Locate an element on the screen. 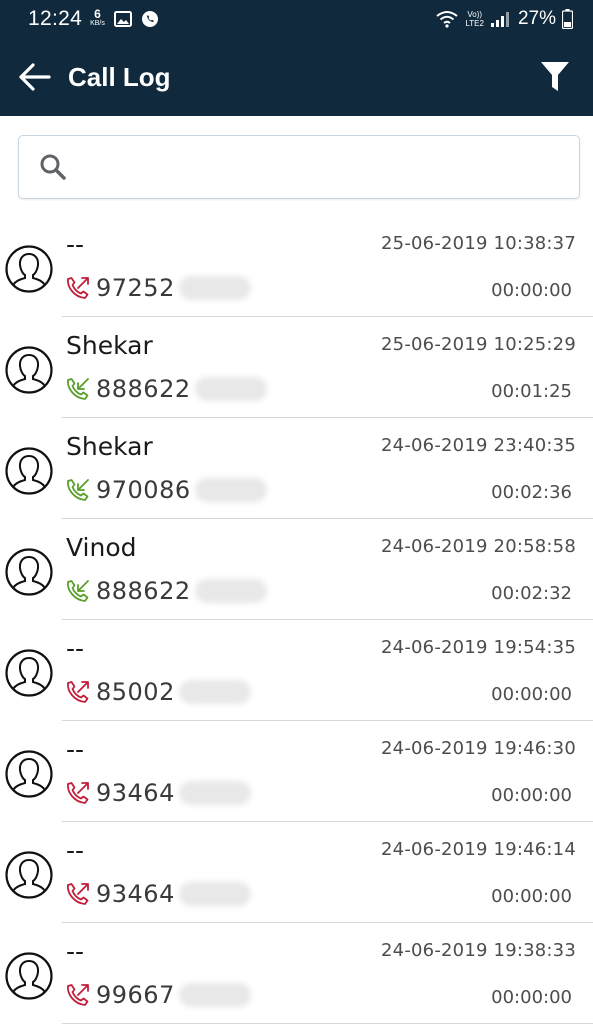 This screenshot has height=1024, width=593. search-input is located at coordinates (329, 167).